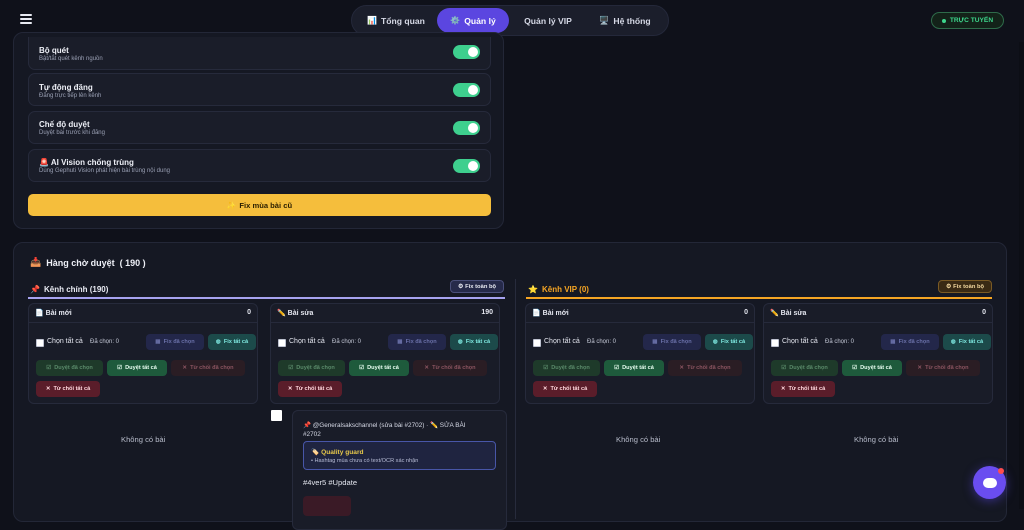 The width and height of the screenshot is (1024, 530). I want to click on setting-desc: Bật/tắt quét kênh nguồn, so click(71, 59).